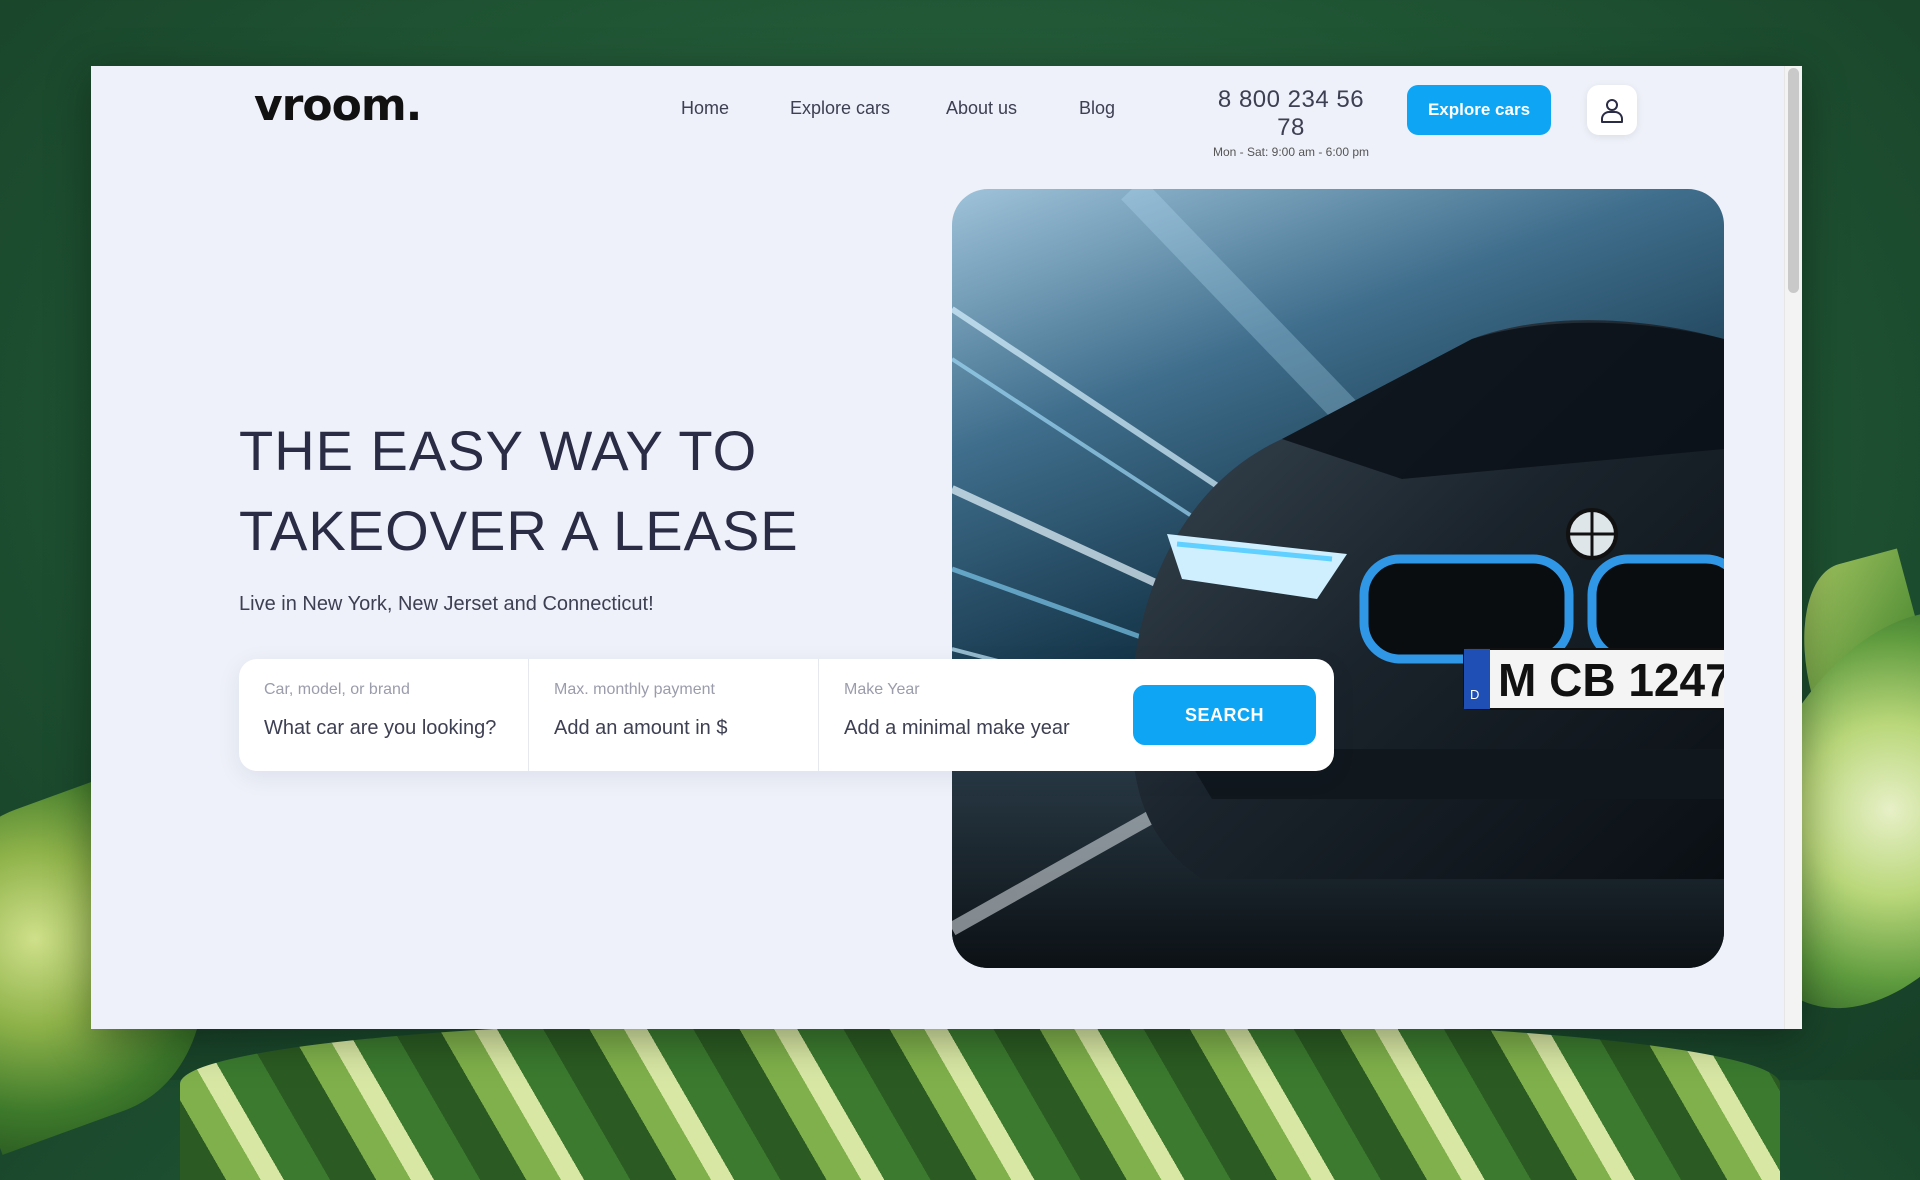  What do you see at coordinates (1291, 152) in the screenshot?
I see `business-hours: Mon - Sat: 9:00 am - 6:00 pm` at bounding box center [1291, 152].